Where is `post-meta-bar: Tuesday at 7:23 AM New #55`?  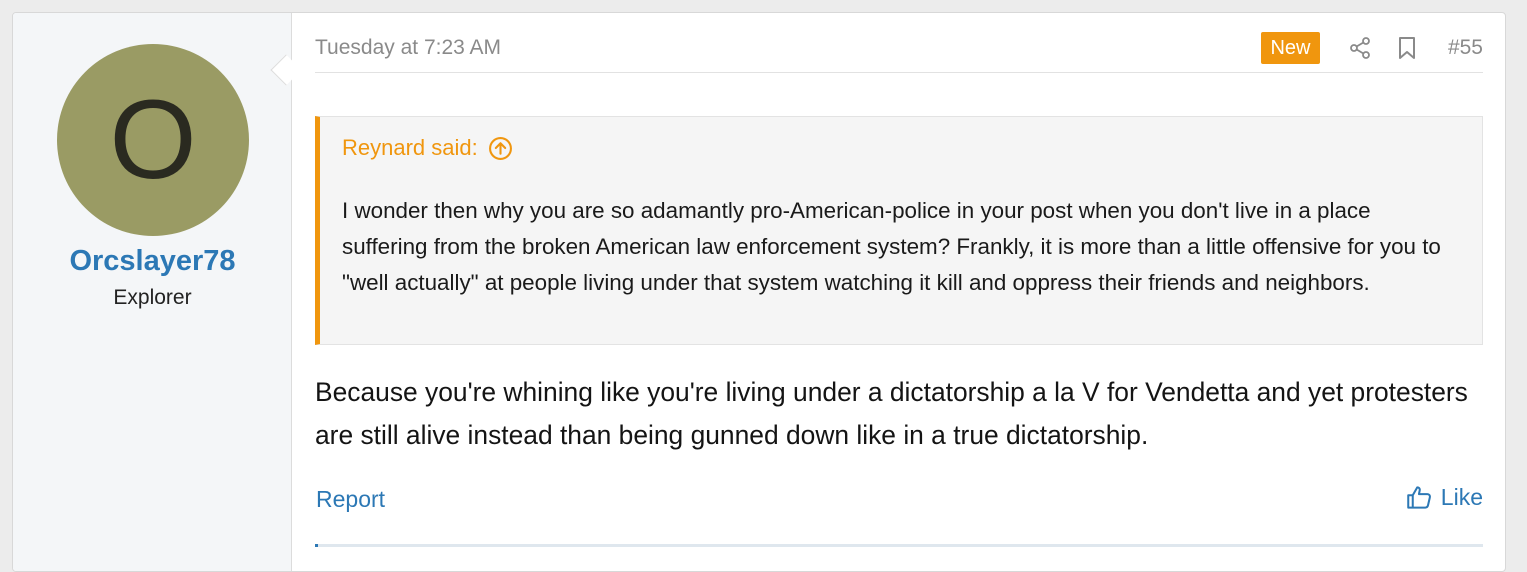
post-meta-bar: Tuesday at 7:23 AM New #55 is located at coordinates (899, 52).